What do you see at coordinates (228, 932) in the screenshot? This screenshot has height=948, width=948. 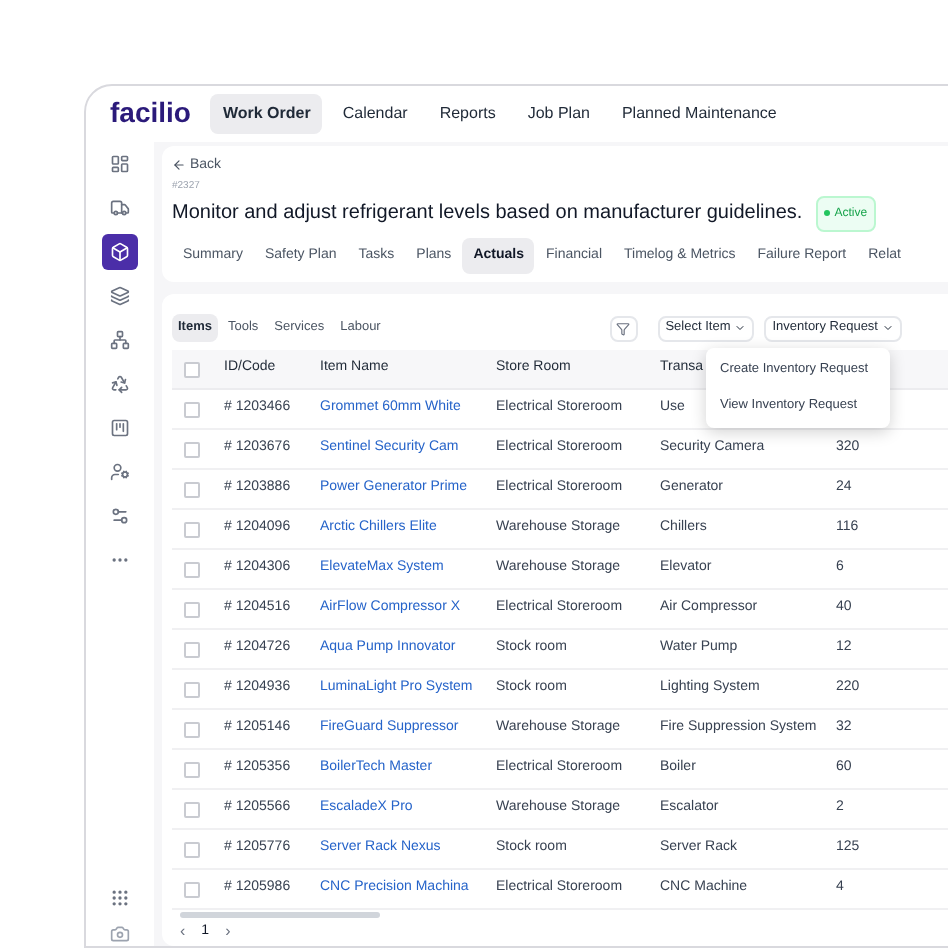 I see `next-page-button: ›` at bounding box center [228, 932].